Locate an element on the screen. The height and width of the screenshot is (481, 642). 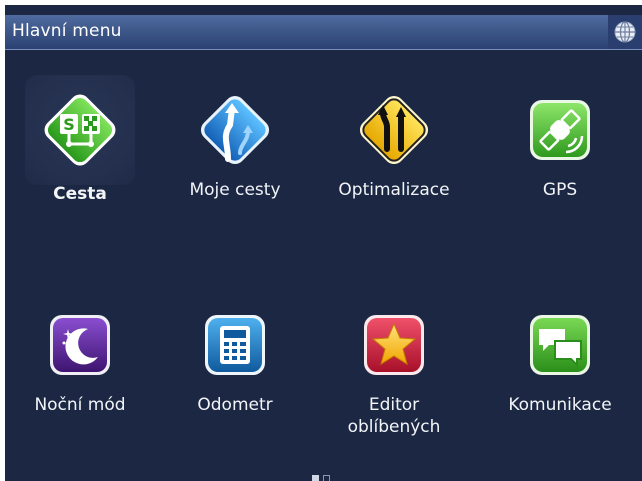
menu-item-label: Editor oblíbených is located at coordinates (394, 416).